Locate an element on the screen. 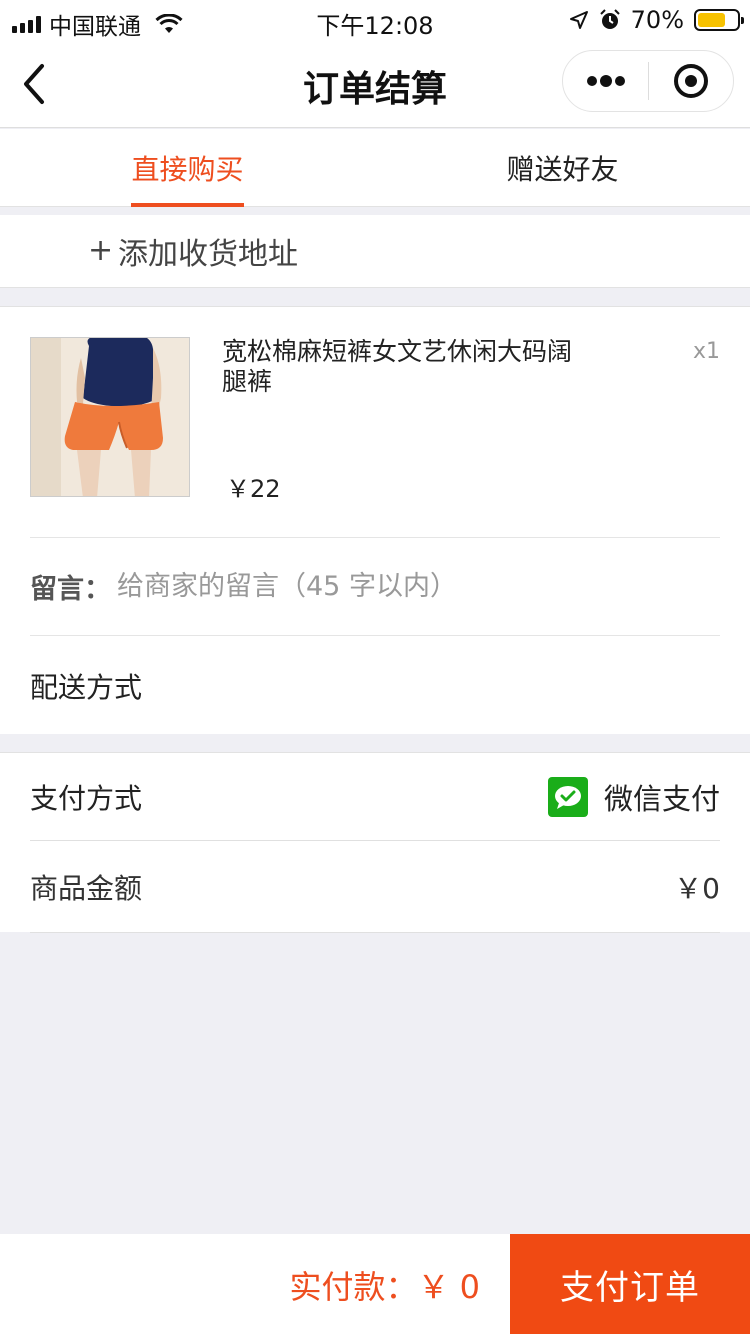 The image size is (750, 1334). tab-gift-friend-label: 赠送好友 is located at coordinates (562, 169).